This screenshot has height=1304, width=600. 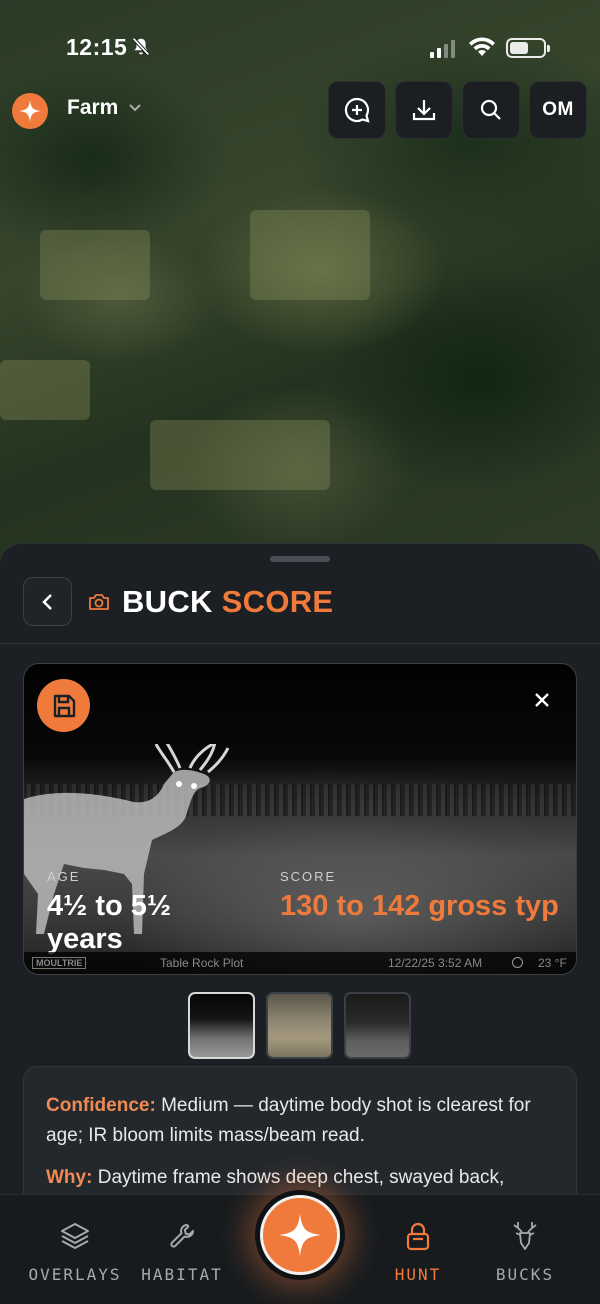 I want to click on sheet-header: BUCK SCORE, so click(x=300, y=609).